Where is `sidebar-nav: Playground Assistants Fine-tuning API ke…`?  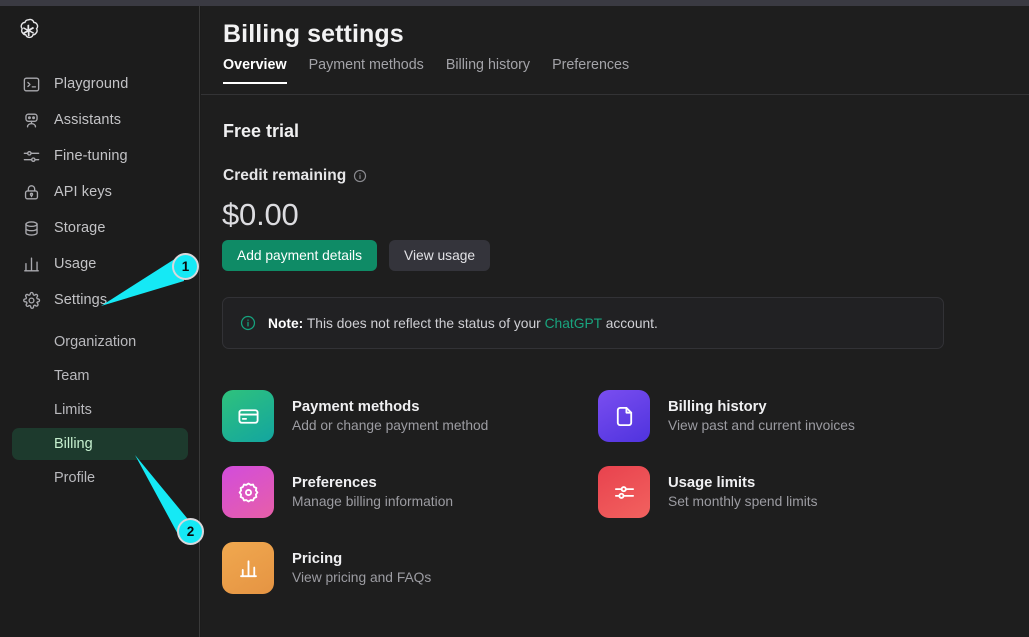 sidebar-nav: Playground Assistants Fine-tuning API ke… is located at coordinates (100, 281).